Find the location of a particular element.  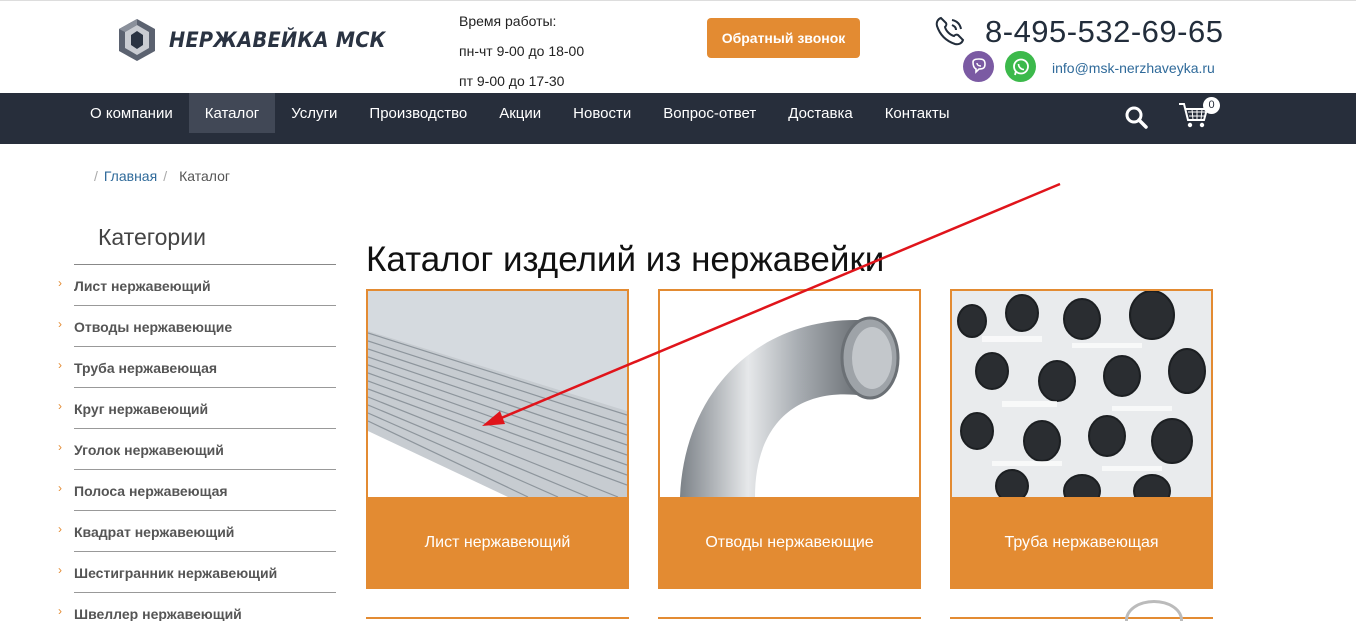

logo: НЕРЖАВЕЙКА МСК is located at coordinates (260, 40).